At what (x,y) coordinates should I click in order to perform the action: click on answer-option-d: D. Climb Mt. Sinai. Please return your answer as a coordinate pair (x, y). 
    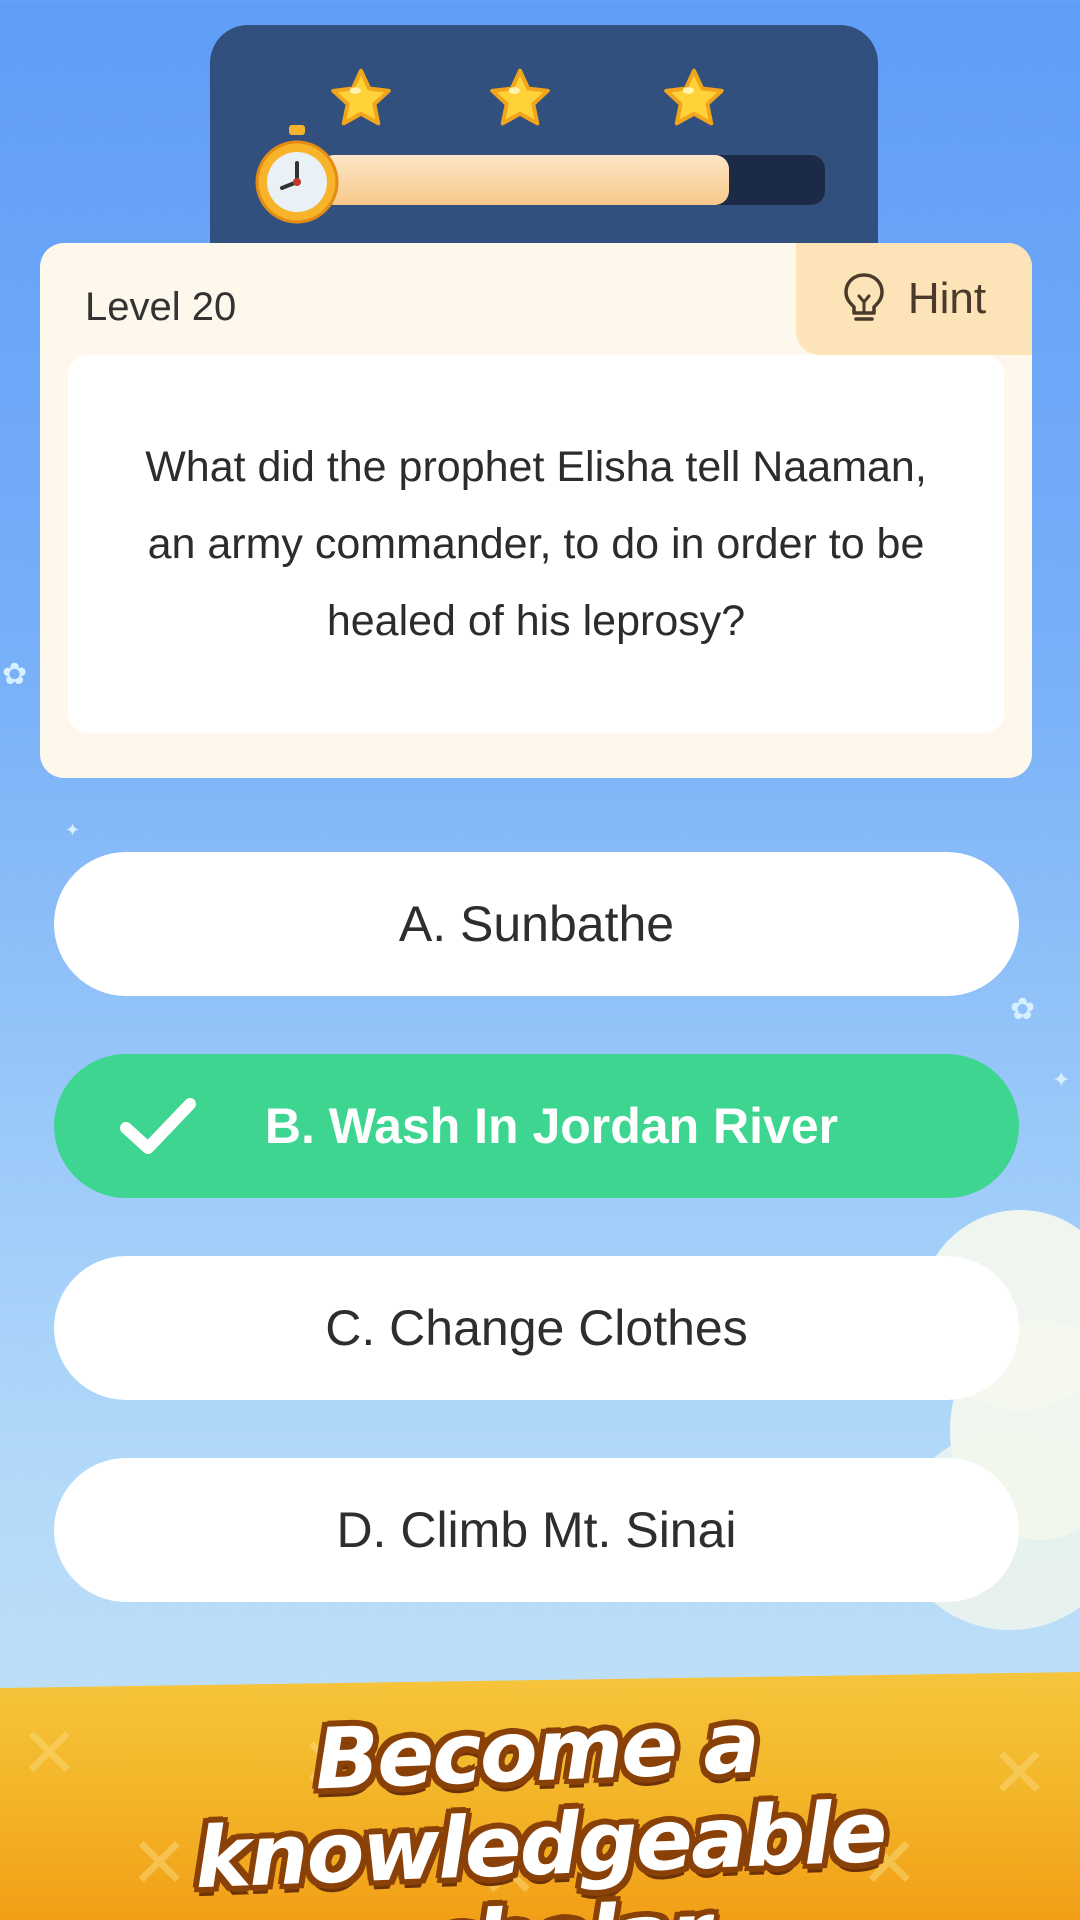
    Looking at the image, I should click on (536, 1530).